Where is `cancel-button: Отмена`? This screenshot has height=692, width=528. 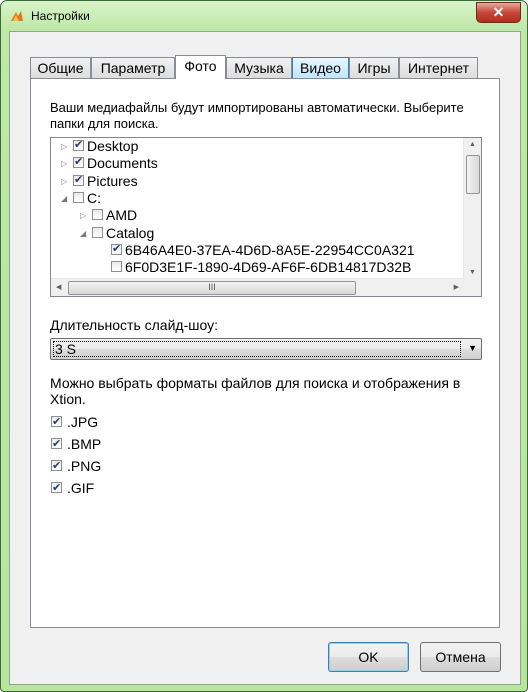 cancel-button: Отмена is located at coordinates (460, 657).